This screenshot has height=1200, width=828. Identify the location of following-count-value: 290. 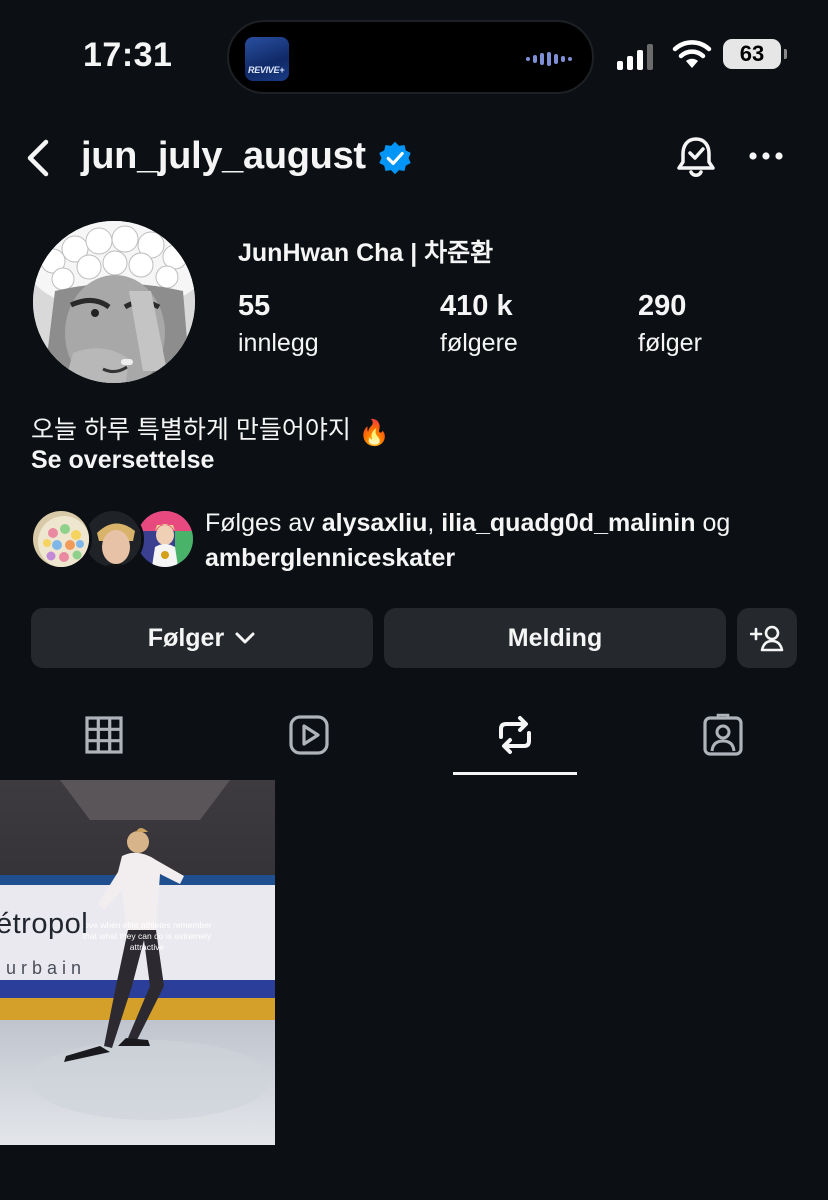
(662, 306).